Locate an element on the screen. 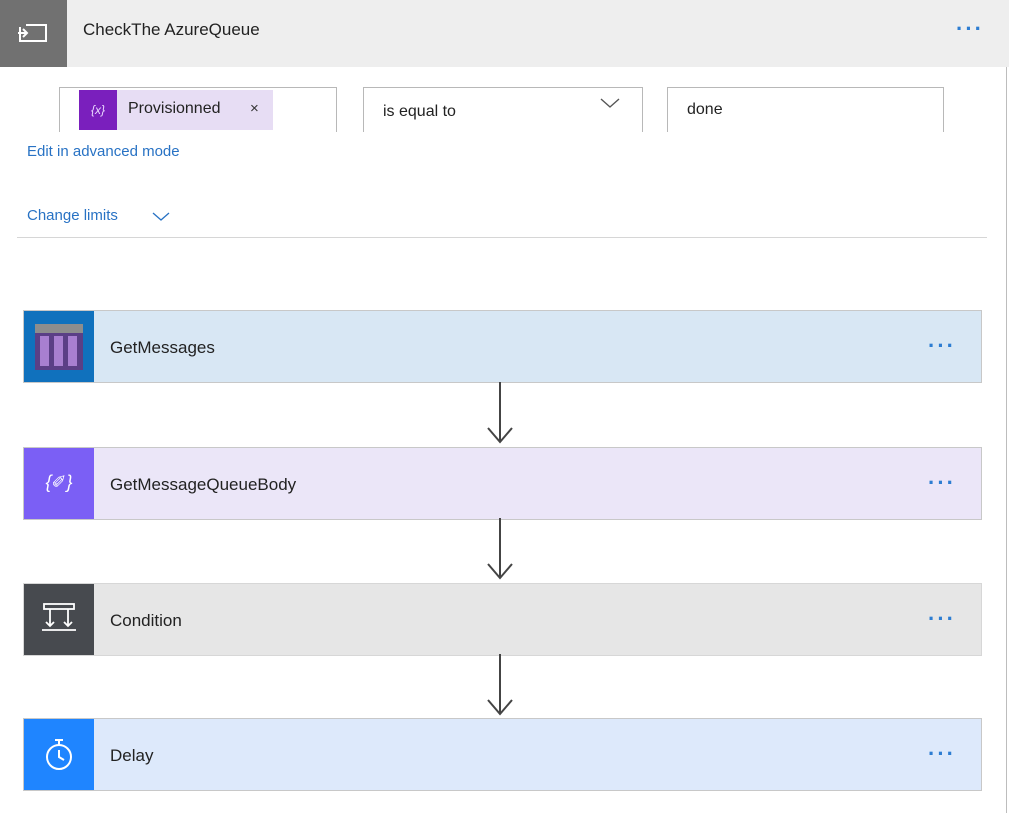 The width and height of the screenshot is (1009, 813). edit-advanced-mode-link: Edit in advanced mode is located at coordinates (103, 151).